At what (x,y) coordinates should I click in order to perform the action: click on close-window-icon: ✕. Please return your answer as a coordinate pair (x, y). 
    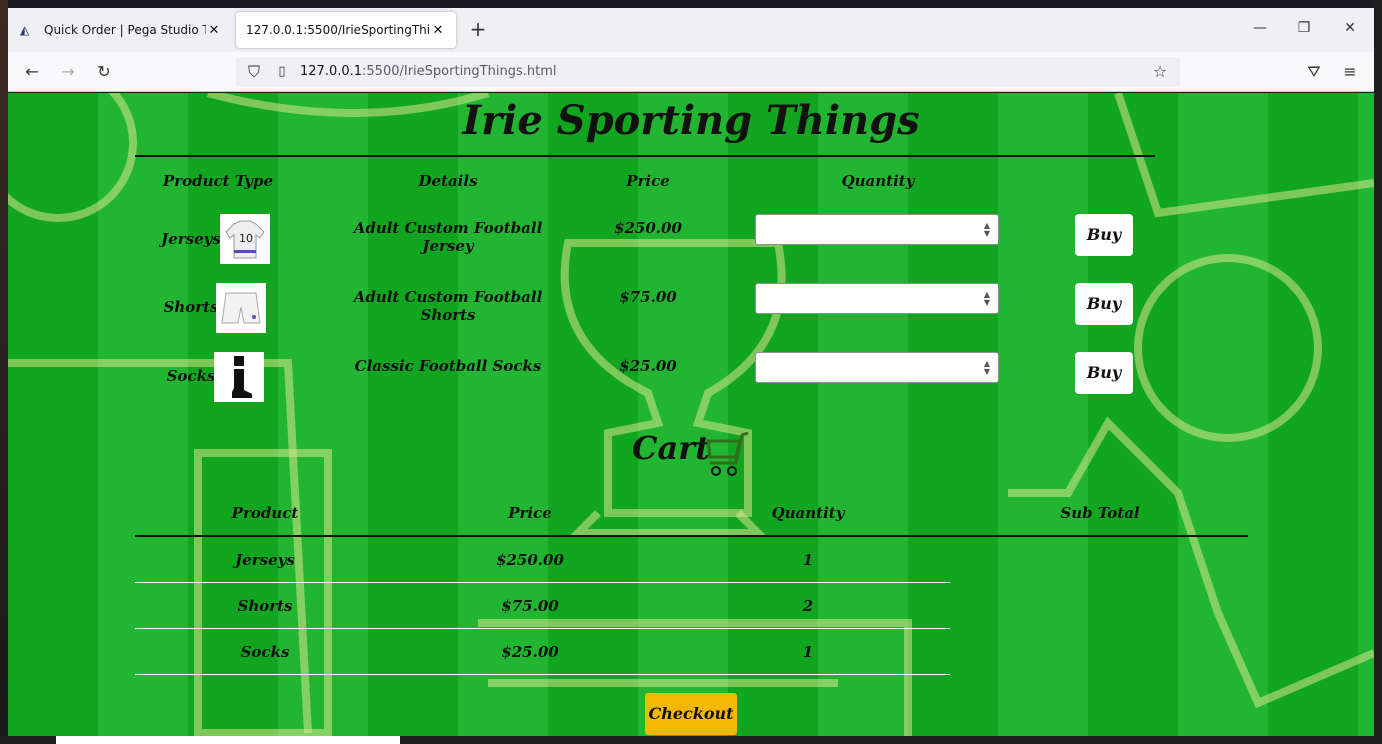
    Looking at the image, I should click on (1350, 30).